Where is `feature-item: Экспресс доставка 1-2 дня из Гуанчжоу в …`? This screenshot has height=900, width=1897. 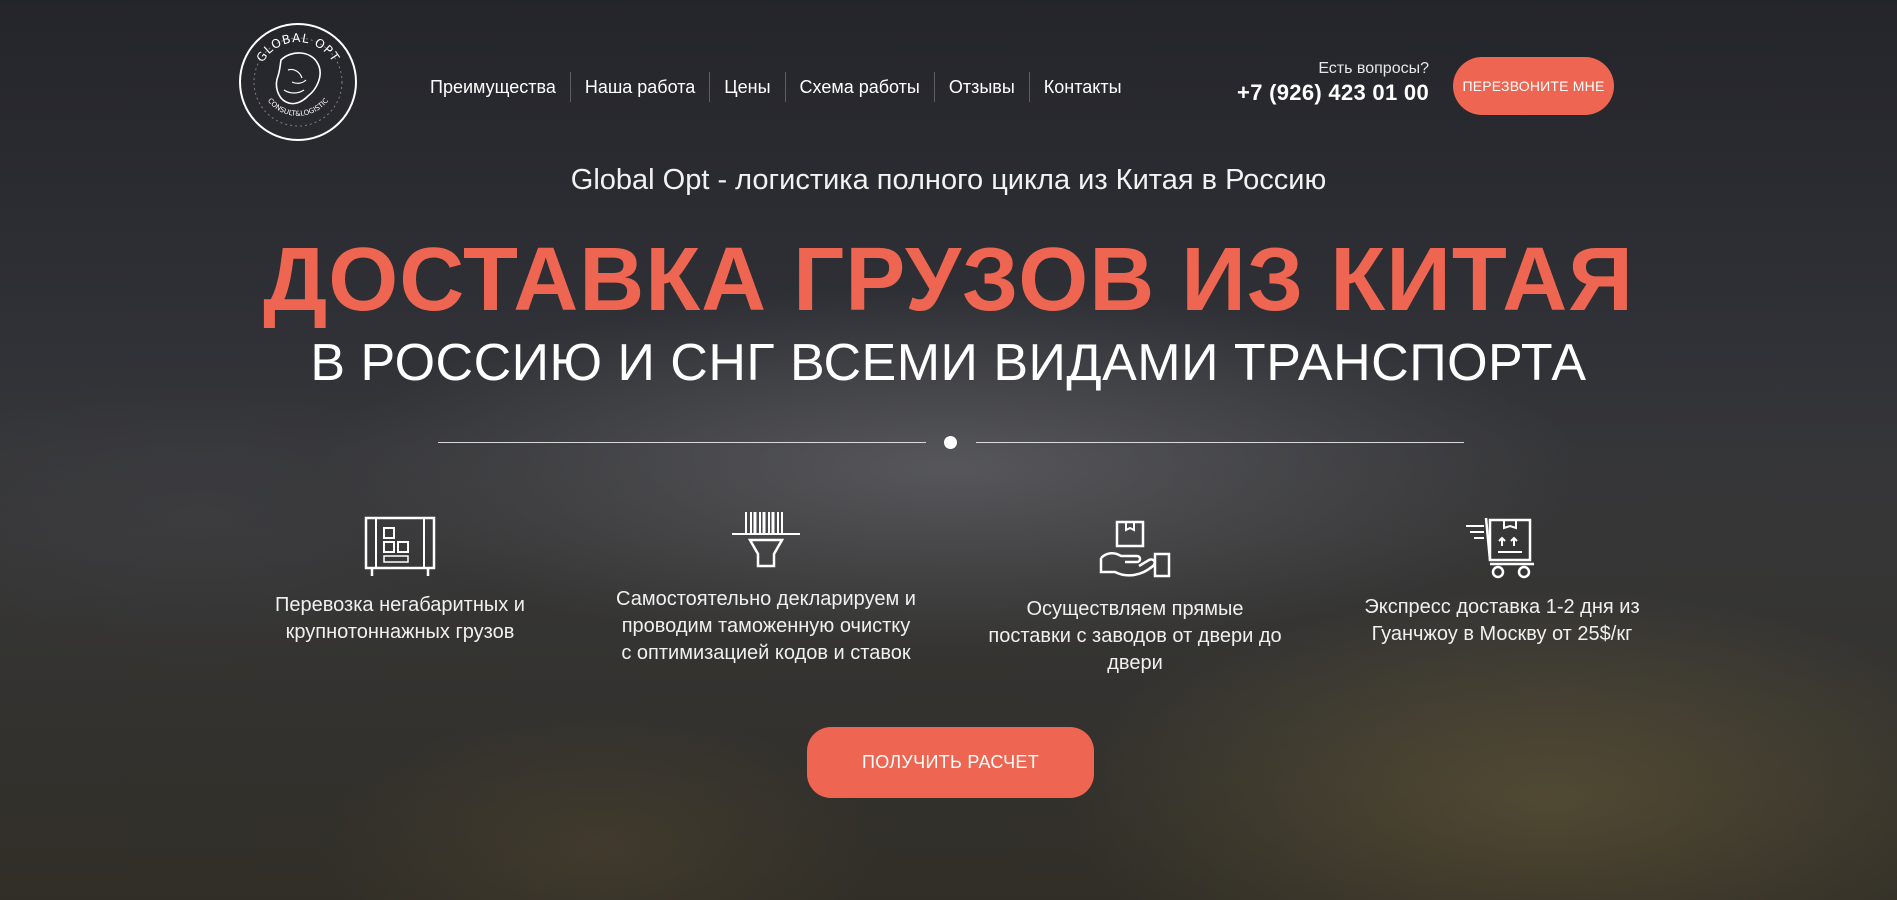 feature-item: Экспресс доставка 1-2 дня из Гуанчжоу в … is located at coordinates (1502, 582).